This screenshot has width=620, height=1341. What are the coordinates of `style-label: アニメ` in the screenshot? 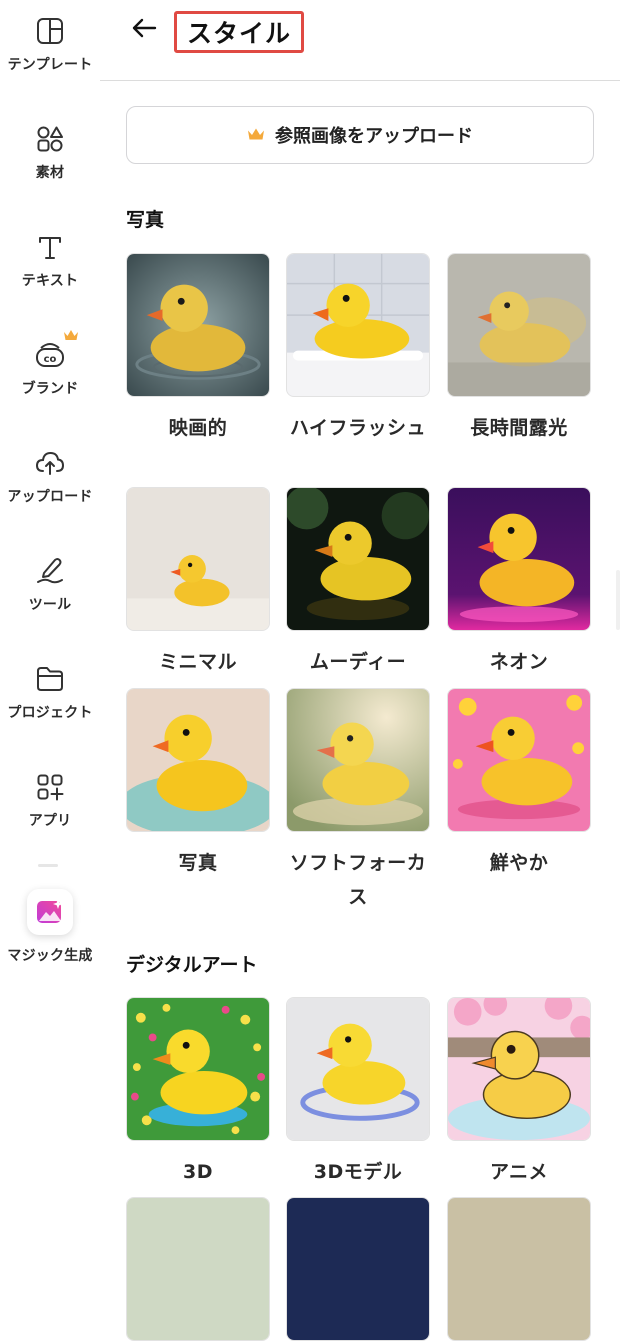 It's located at (519, 1172).